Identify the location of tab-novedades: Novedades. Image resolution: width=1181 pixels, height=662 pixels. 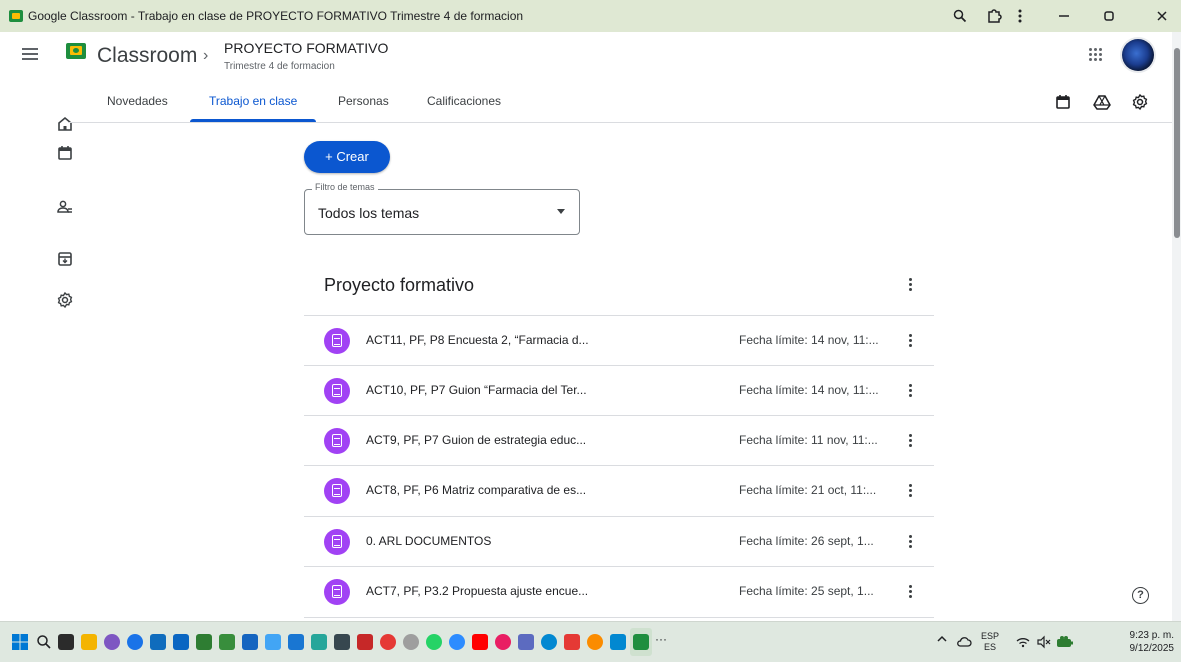
(137, 101).